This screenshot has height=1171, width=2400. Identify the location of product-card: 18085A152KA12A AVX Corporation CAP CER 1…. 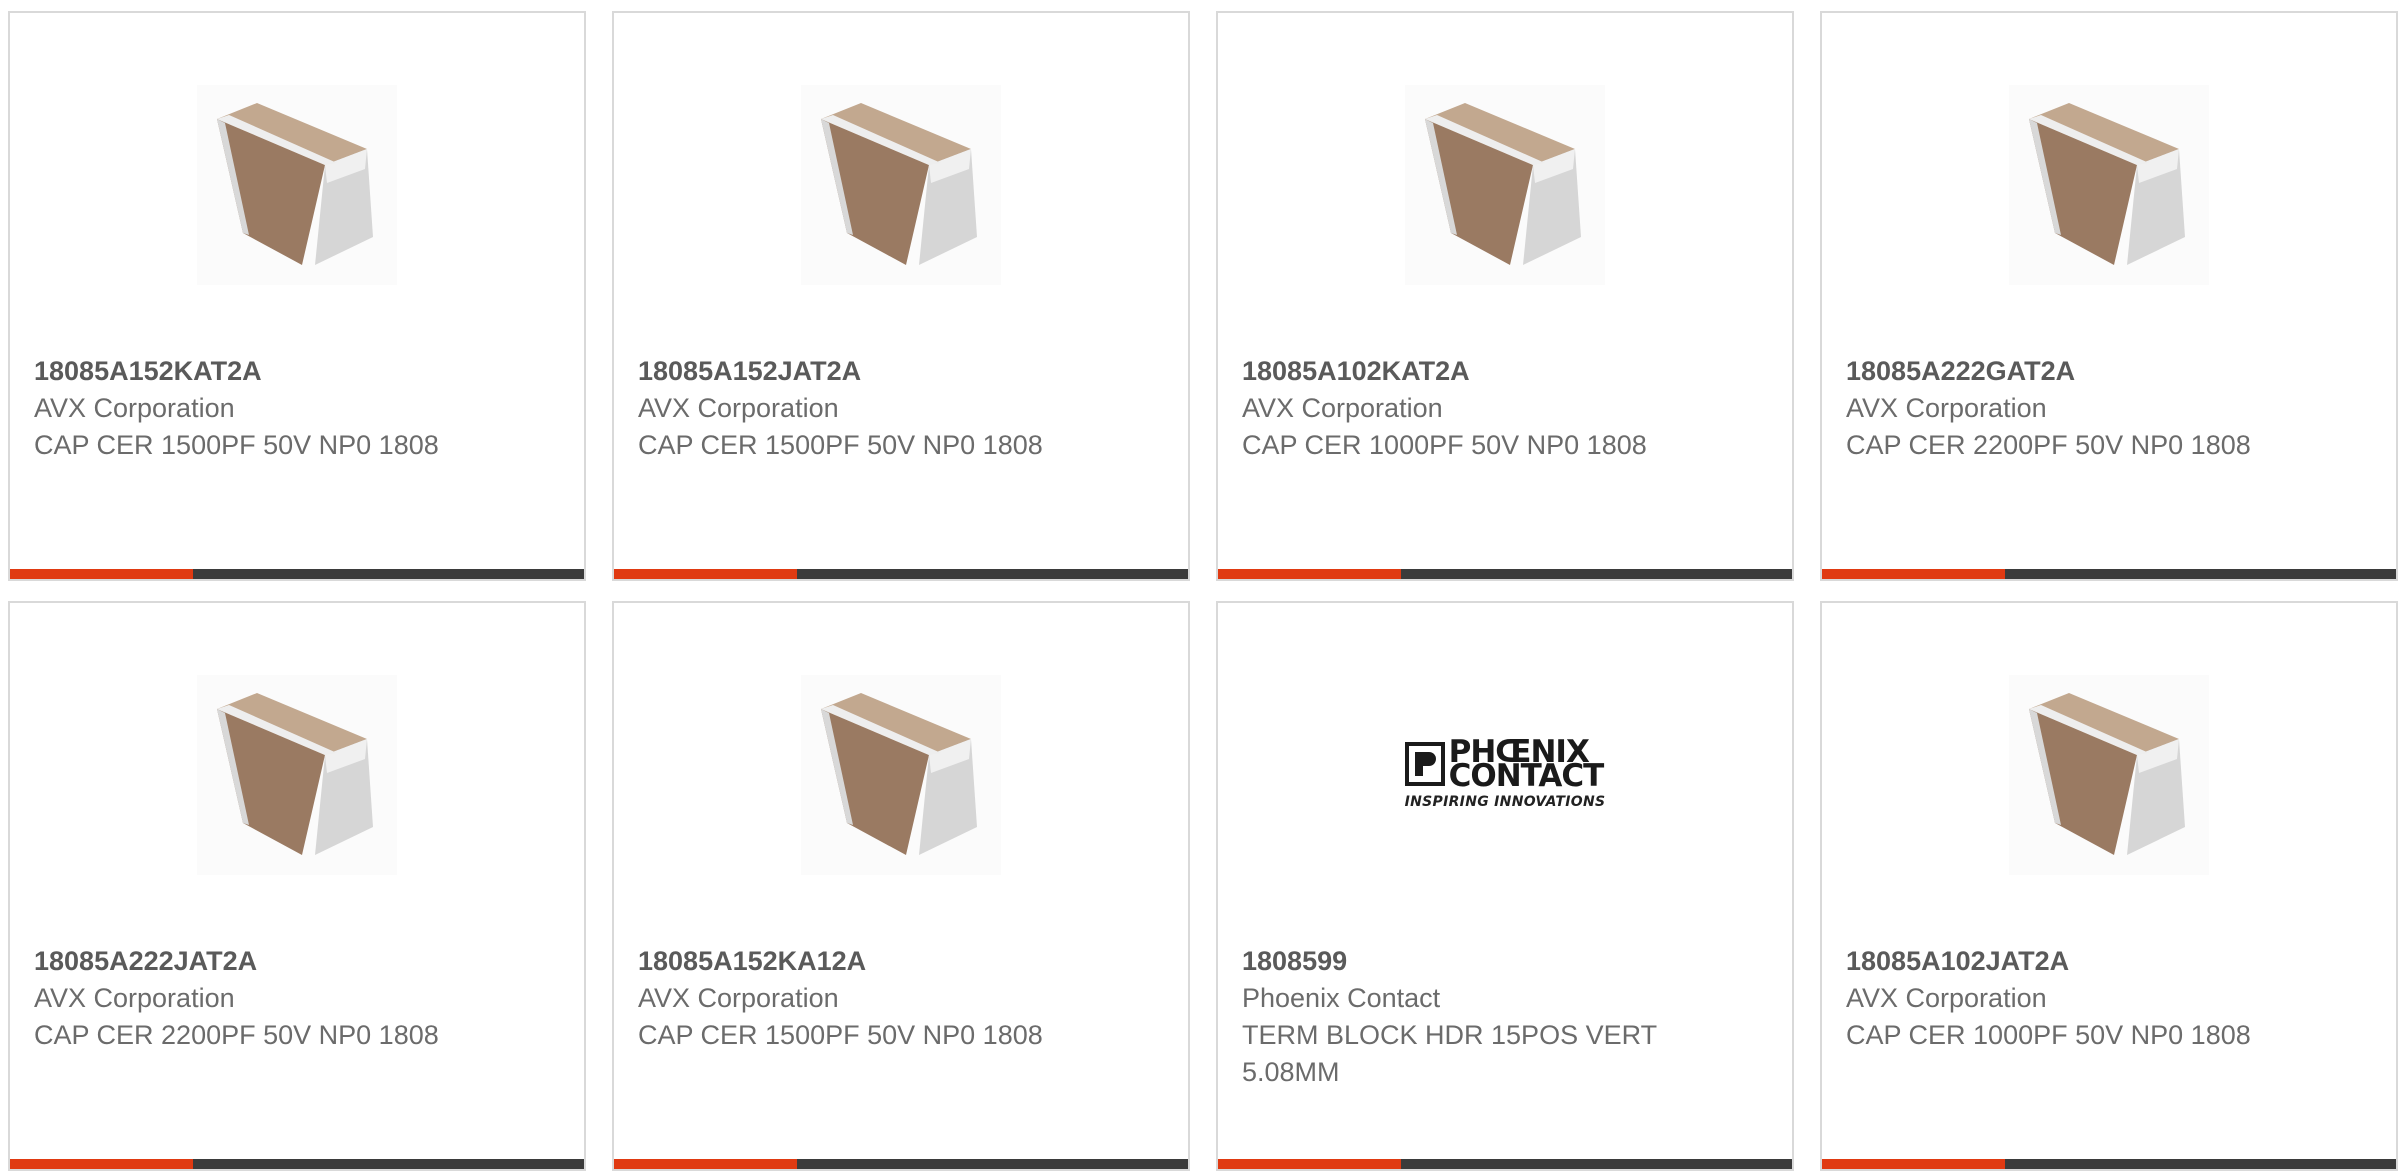
(901, 886).